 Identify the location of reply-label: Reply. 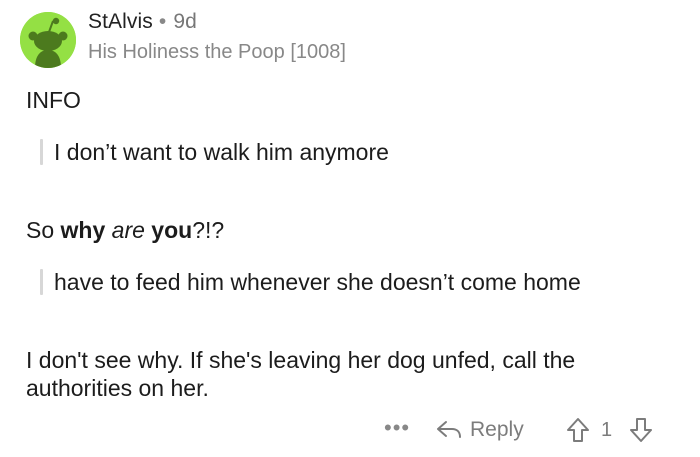
(497, 429).